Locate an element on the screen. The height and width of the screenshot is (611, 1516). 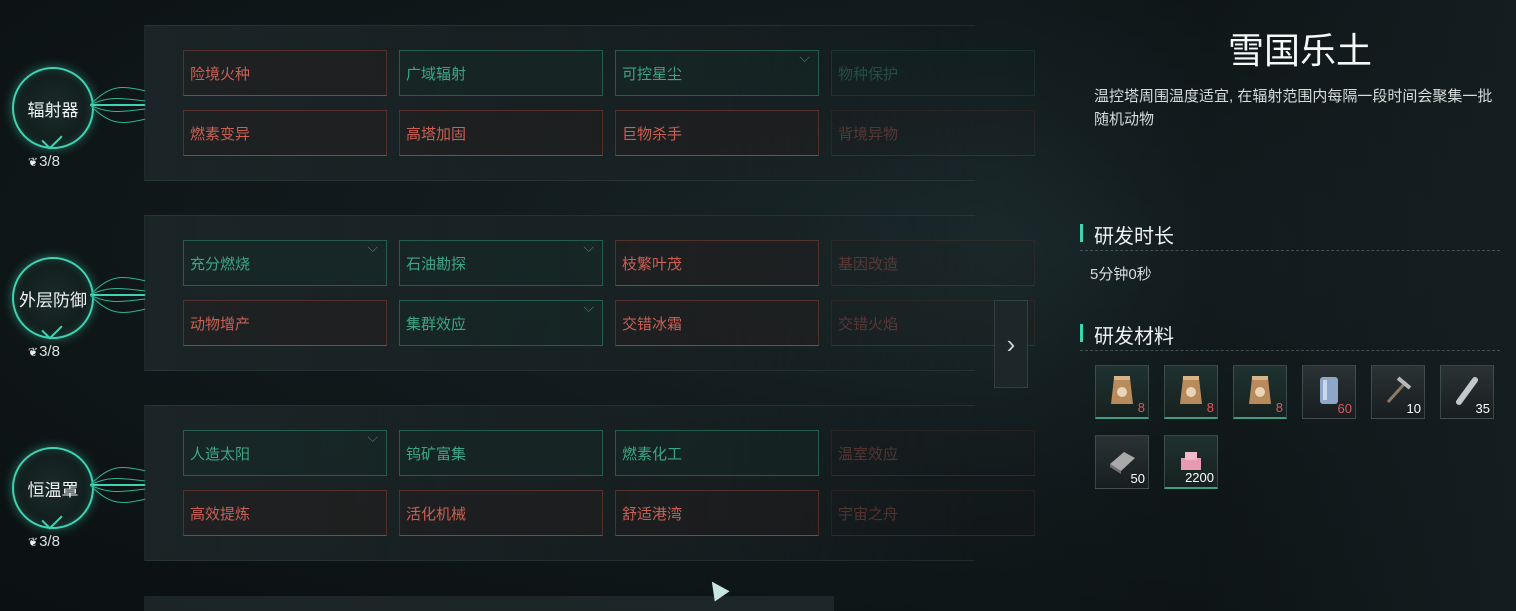
tech-card: 活化机械 is located at coordinates (501, 513).